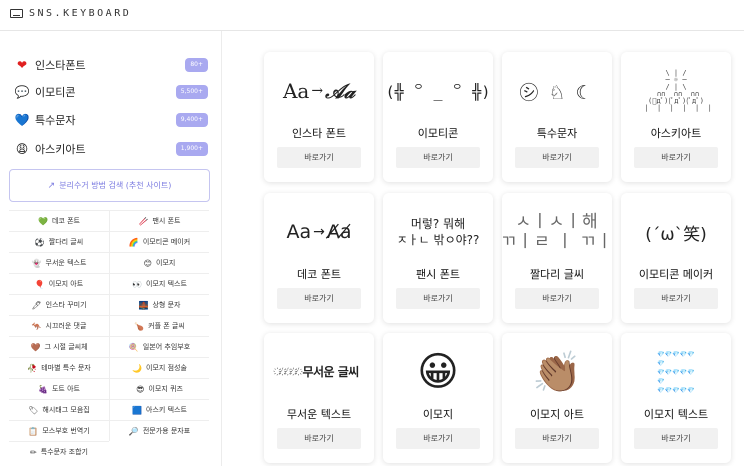 This screenshot has width=744, height=466. What do you see at coordinates (319, 371) in the screenshot?
I see `card-preview: ҉ ̸ ҉ ̸ ҉ ̸ ҉ ̸ ҉ 무서운 글씨` at bounding box center [319, 371].